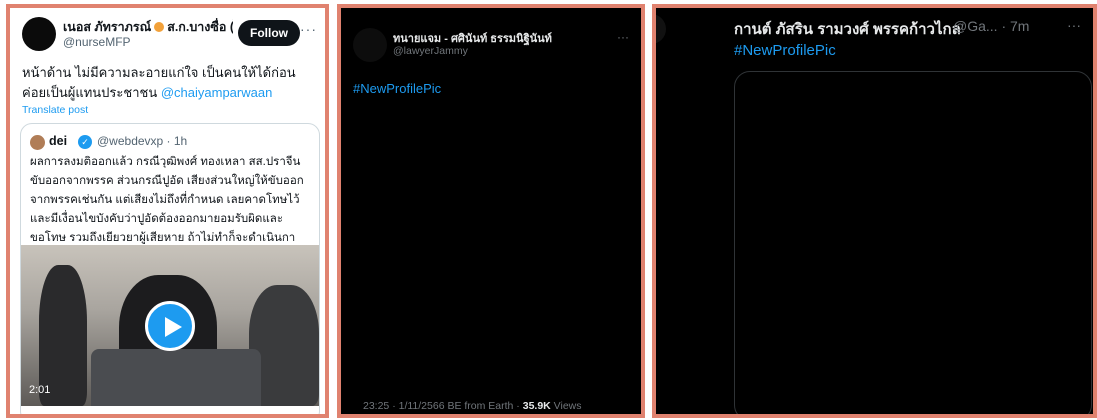 This screenshot has height=420, width=1097. I want to click on quote-author-name: dei, so click(58, 141).